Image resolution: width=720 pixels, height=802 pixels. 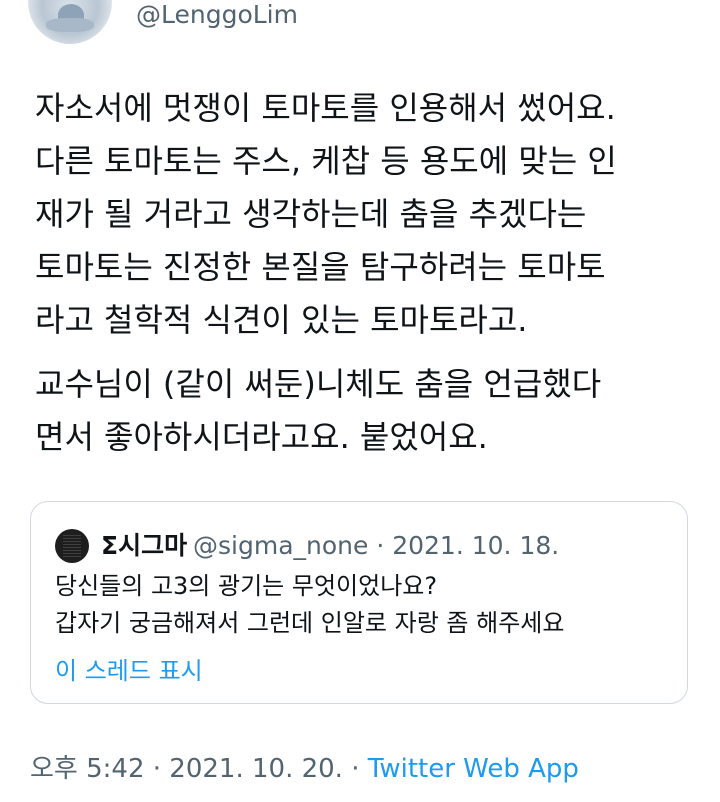 I want to click on quote-author-name: Σ시그마, so click(x=144, y=545).